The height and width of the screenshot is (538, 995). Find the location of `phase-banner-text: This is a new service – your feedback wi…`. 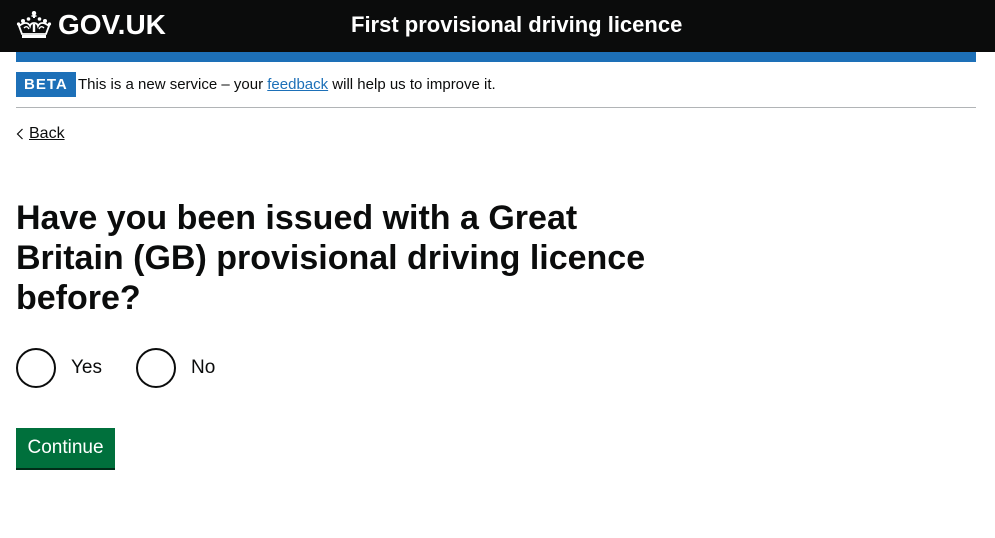

phase-banner-text: This is a new service – your feedback wi… is located at coordinates (287, 85).